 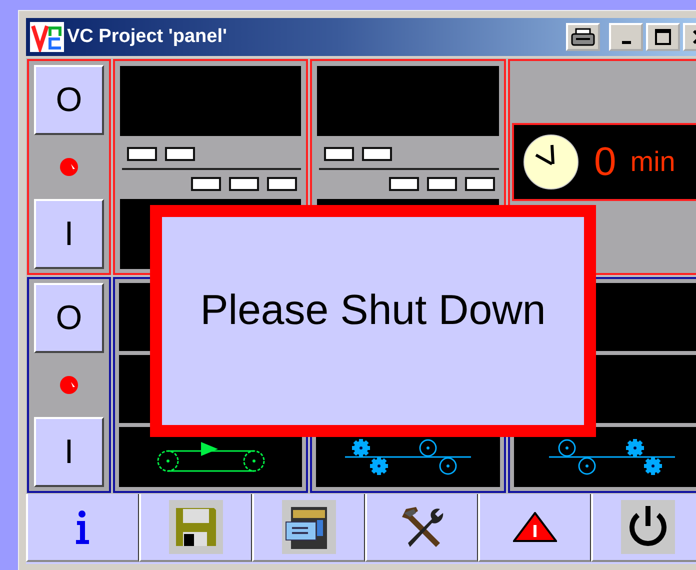 I want to click on file-cabinet-icon, so click(x=309, y=527).